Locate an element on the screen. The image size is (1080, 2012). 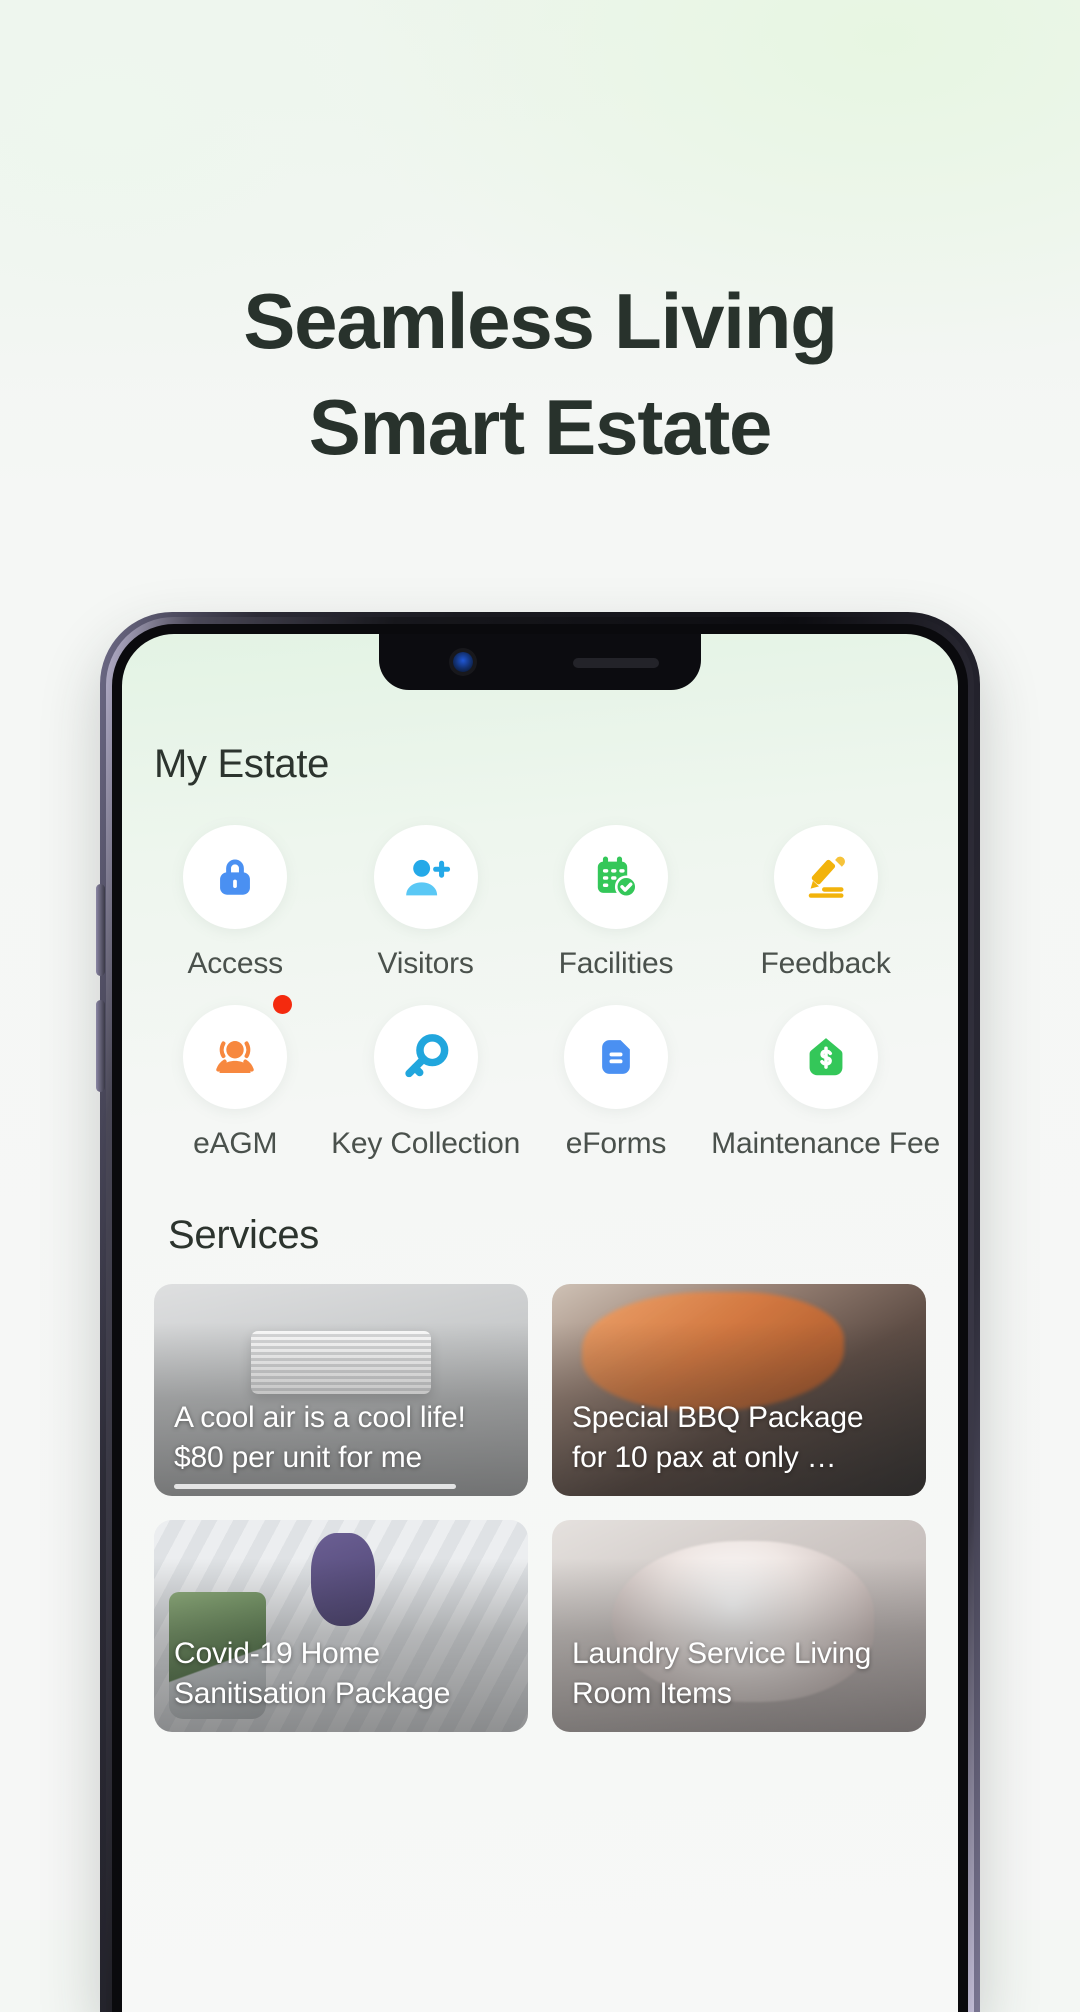
notification-badge is located at coordinates (283, 1004).